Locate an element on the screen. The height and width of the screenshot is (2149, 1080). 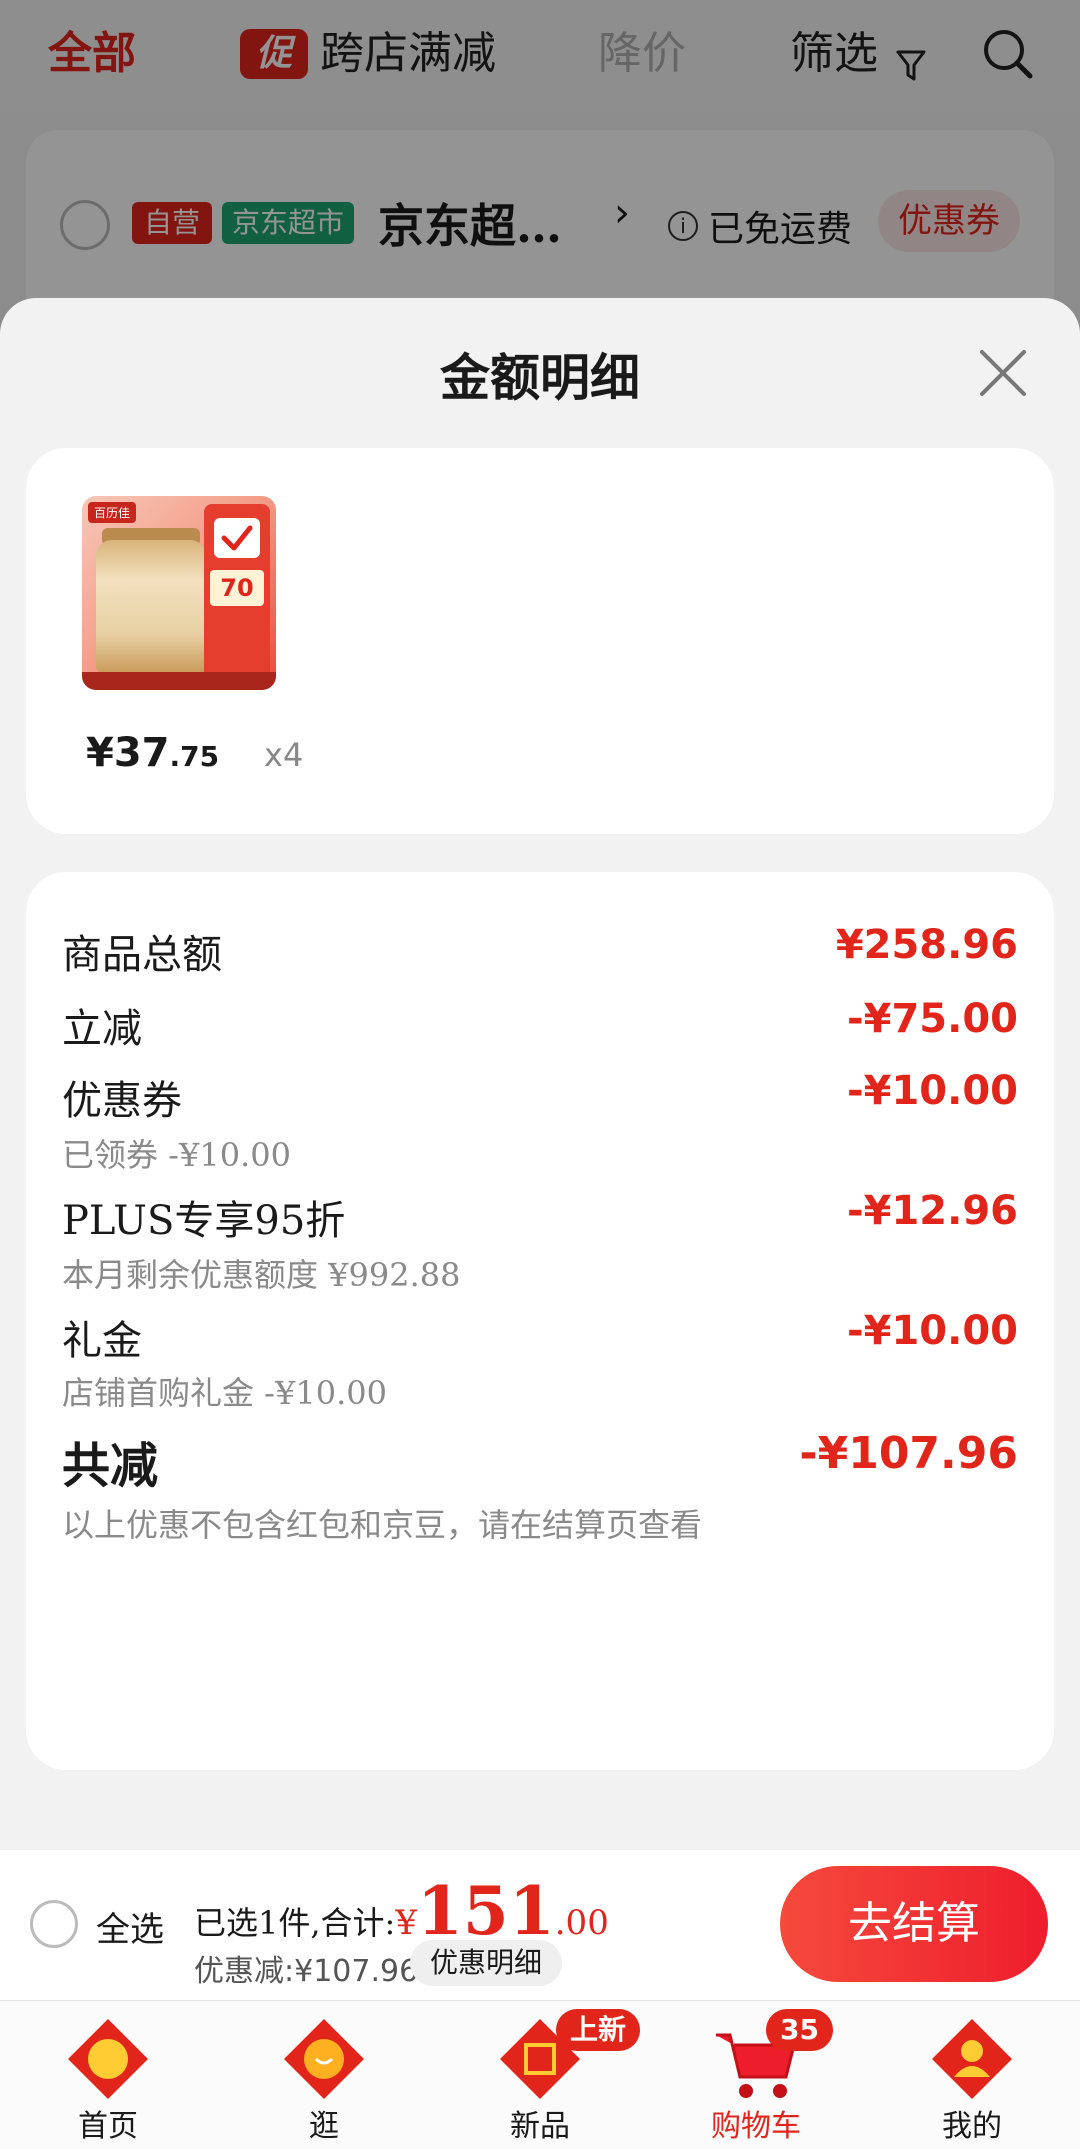
select-all-radio is located at coordinates (54, 1924).